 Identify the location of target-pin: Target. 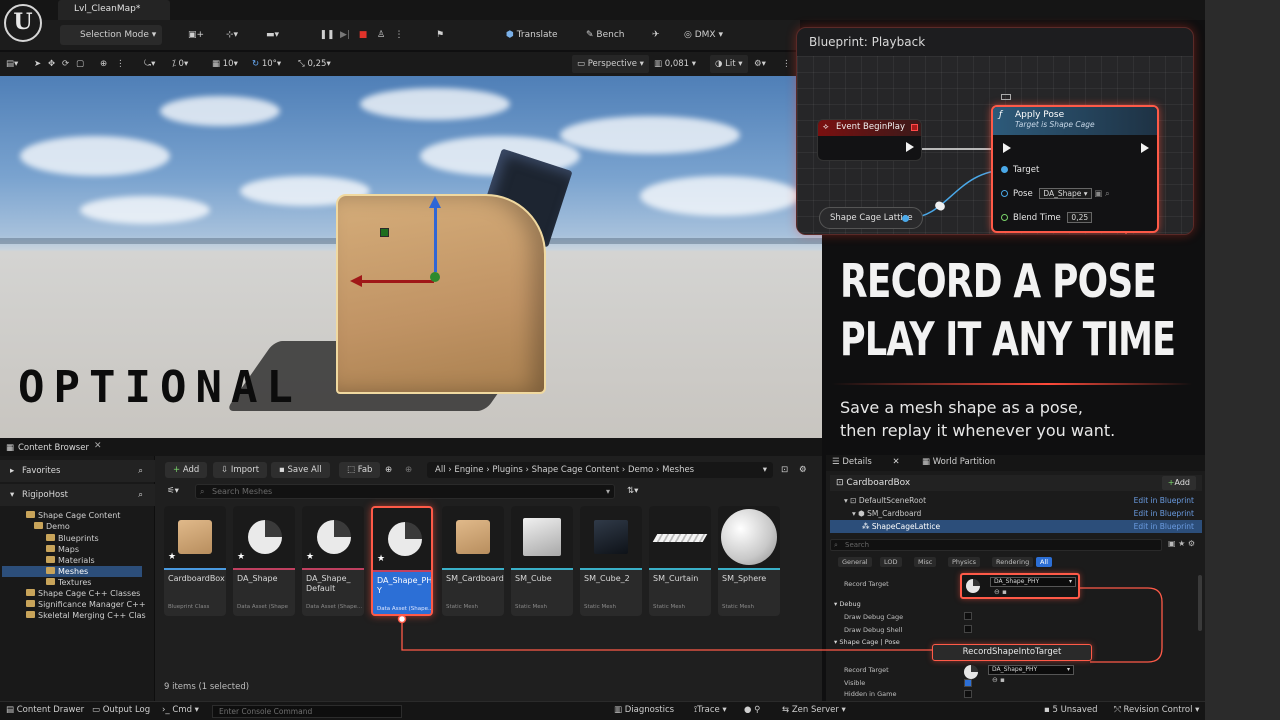
(1020, 170).